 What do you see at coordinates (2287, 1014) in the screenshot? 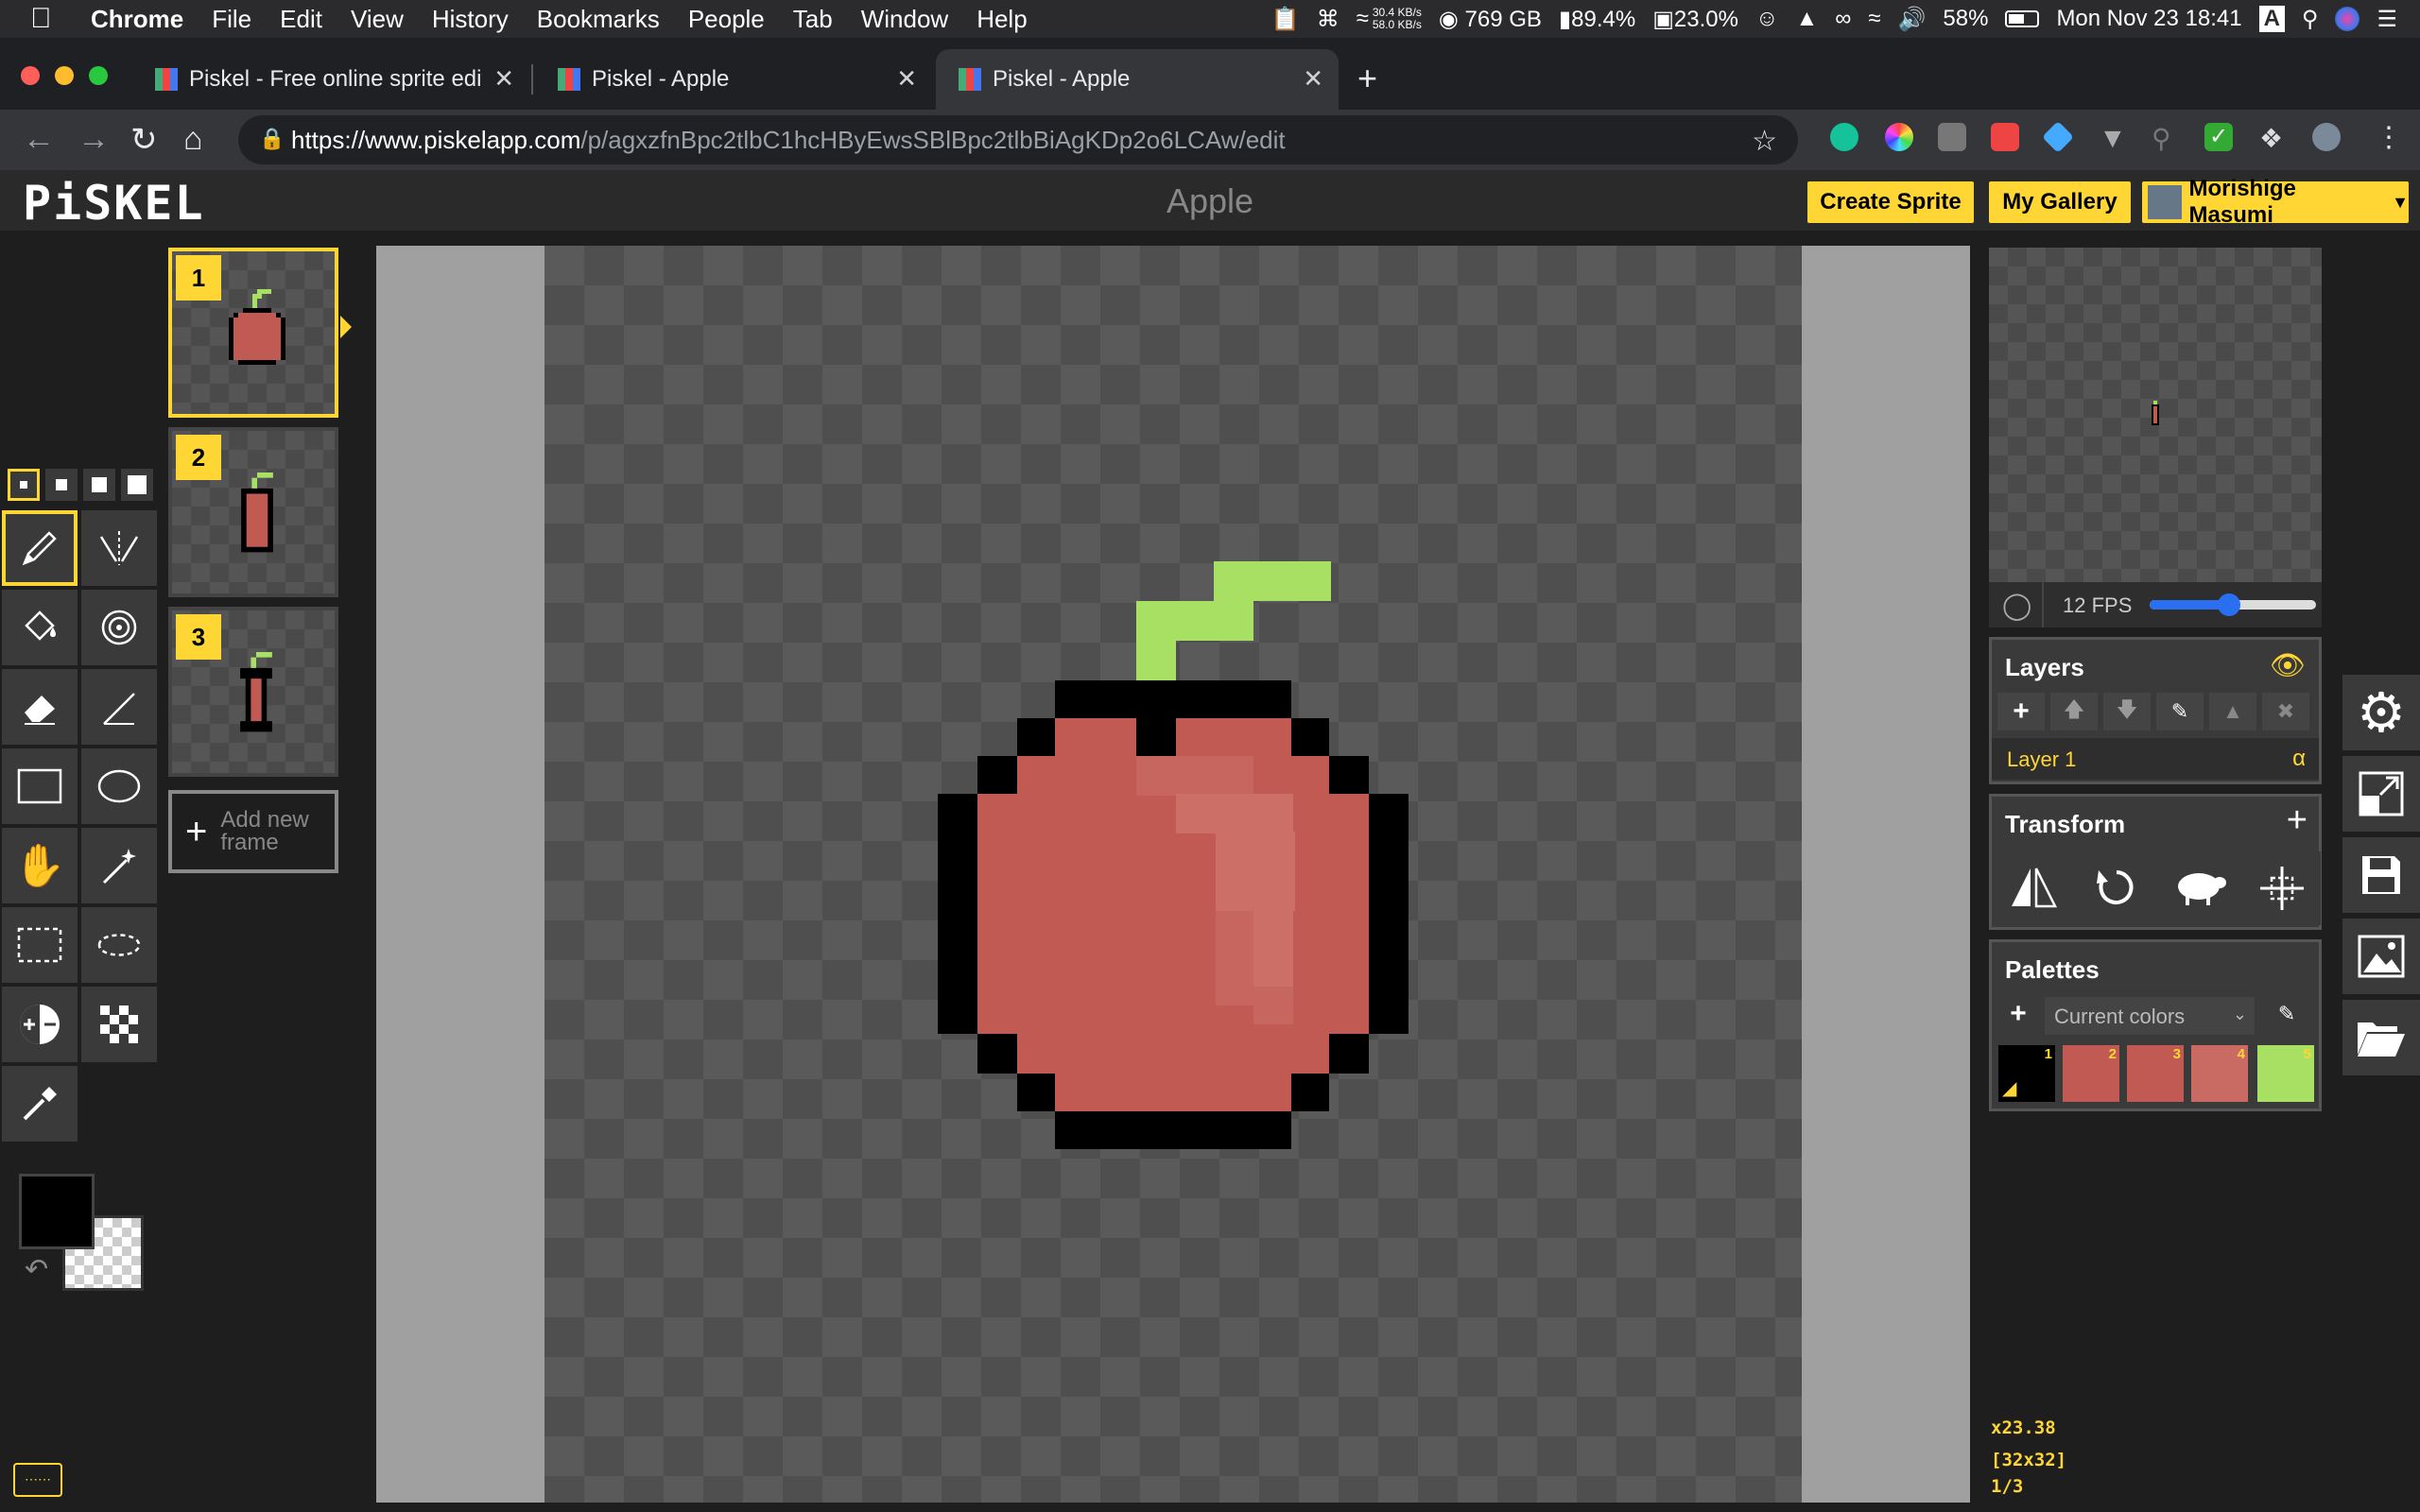
I see `edit-palette-button: ✎` at bounding box center [2287, 1014].